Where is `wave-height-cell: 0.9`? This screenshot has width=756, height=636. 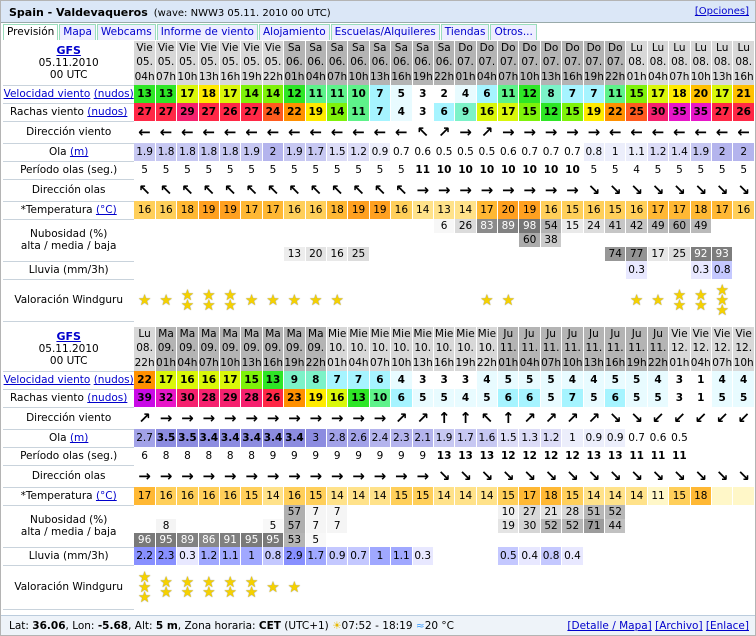 wave-height-cell: 0.9 is located at coordinates (615, 438).